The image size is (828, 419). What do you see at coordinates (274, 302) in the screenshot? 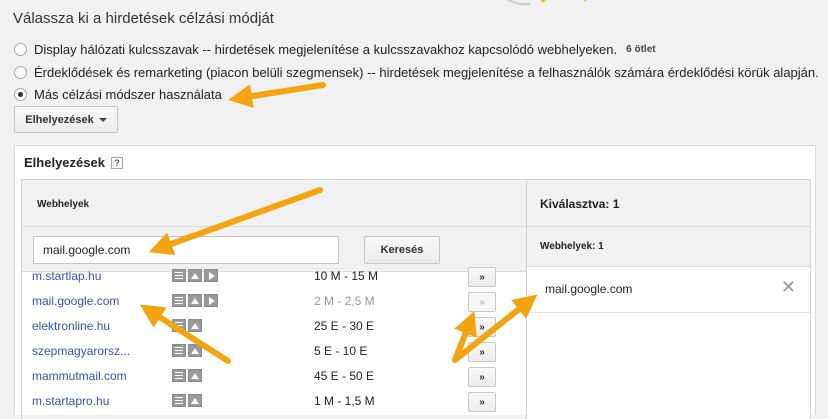
I see `website-row: mail.google.com 2 M - 2,5 M »` at bounding box center [274, 302].